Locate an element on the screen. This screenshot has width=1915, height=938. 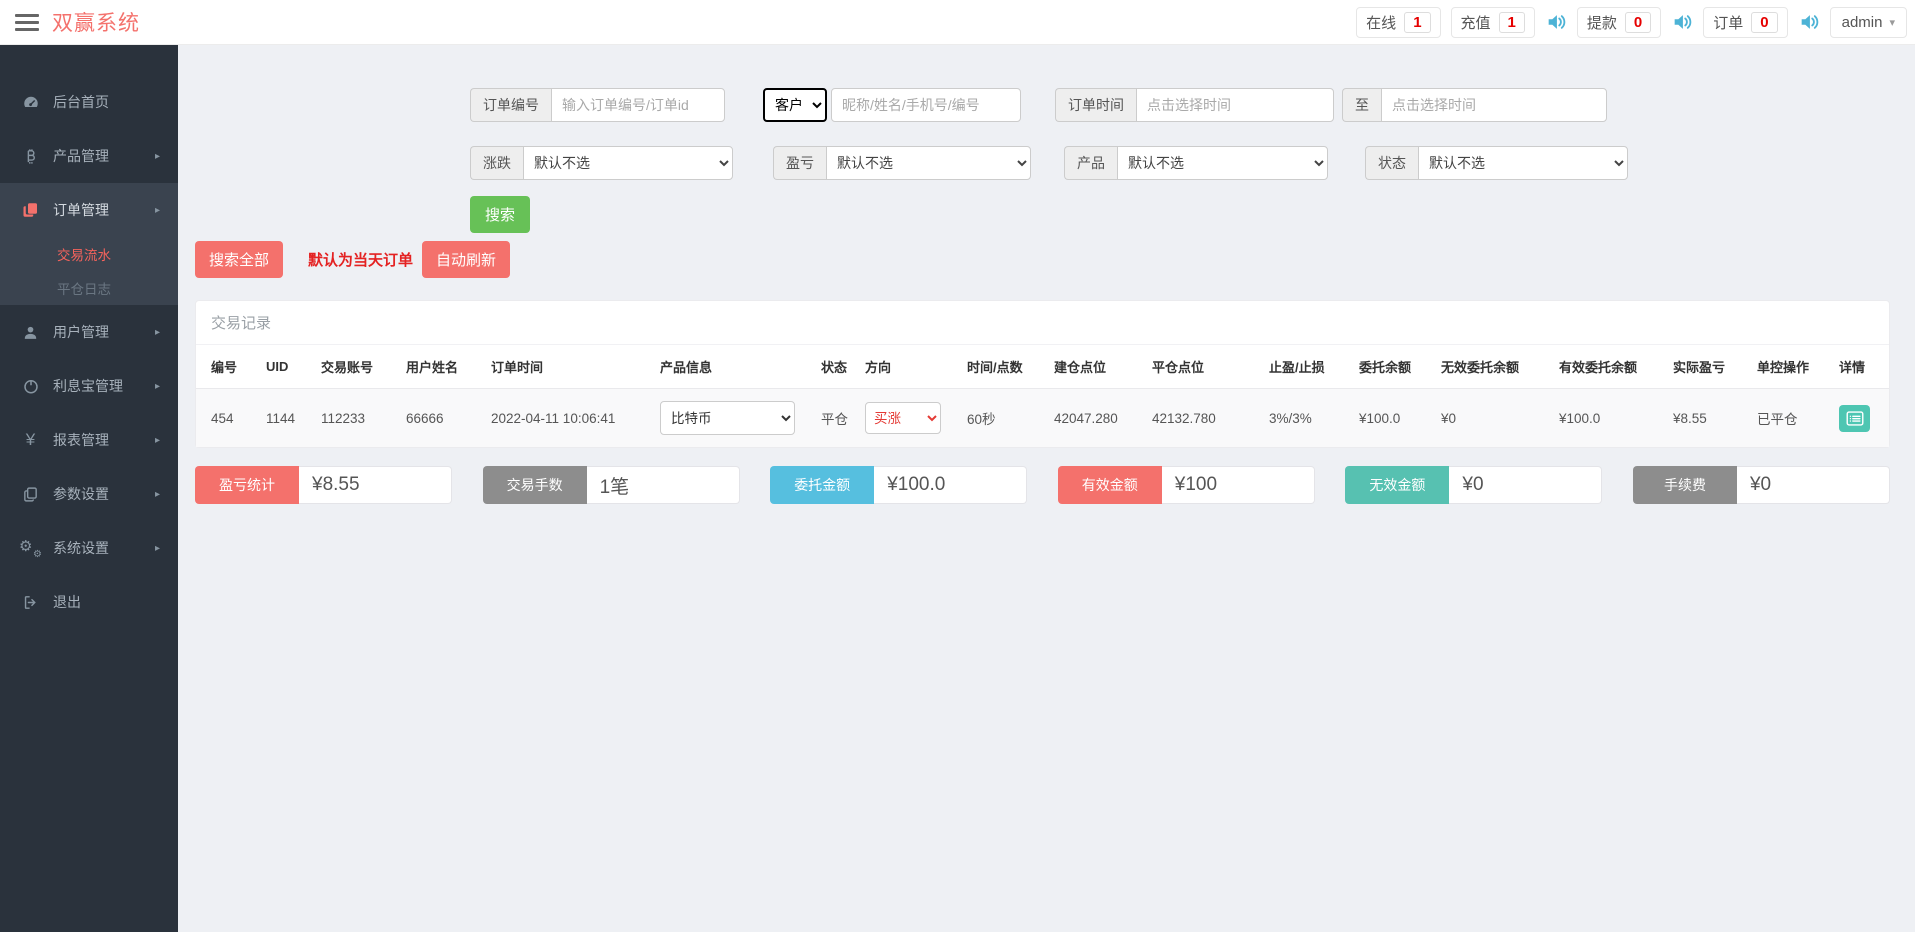
withdraw-stat-box: 提款 0 is located at coordinates (1619, 22).